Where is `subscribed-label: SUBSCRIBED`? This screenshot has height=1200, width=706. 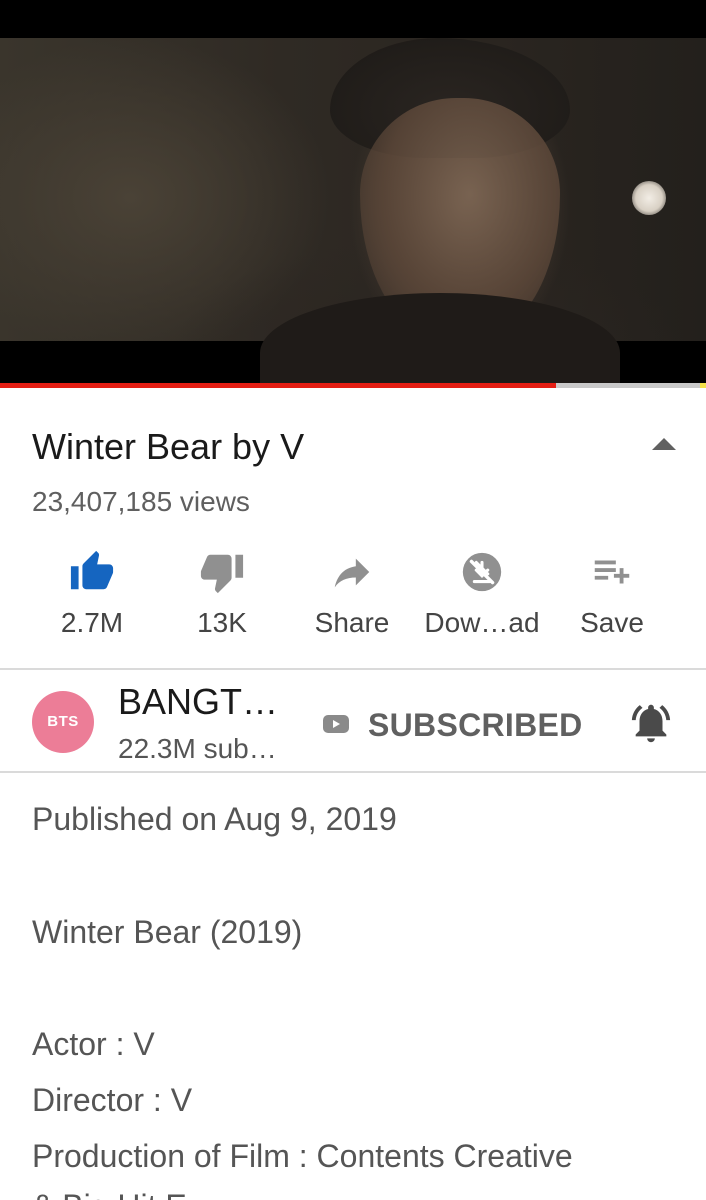
subscribed-label: SUBSCRIBED is located at coordinates (475, 725).